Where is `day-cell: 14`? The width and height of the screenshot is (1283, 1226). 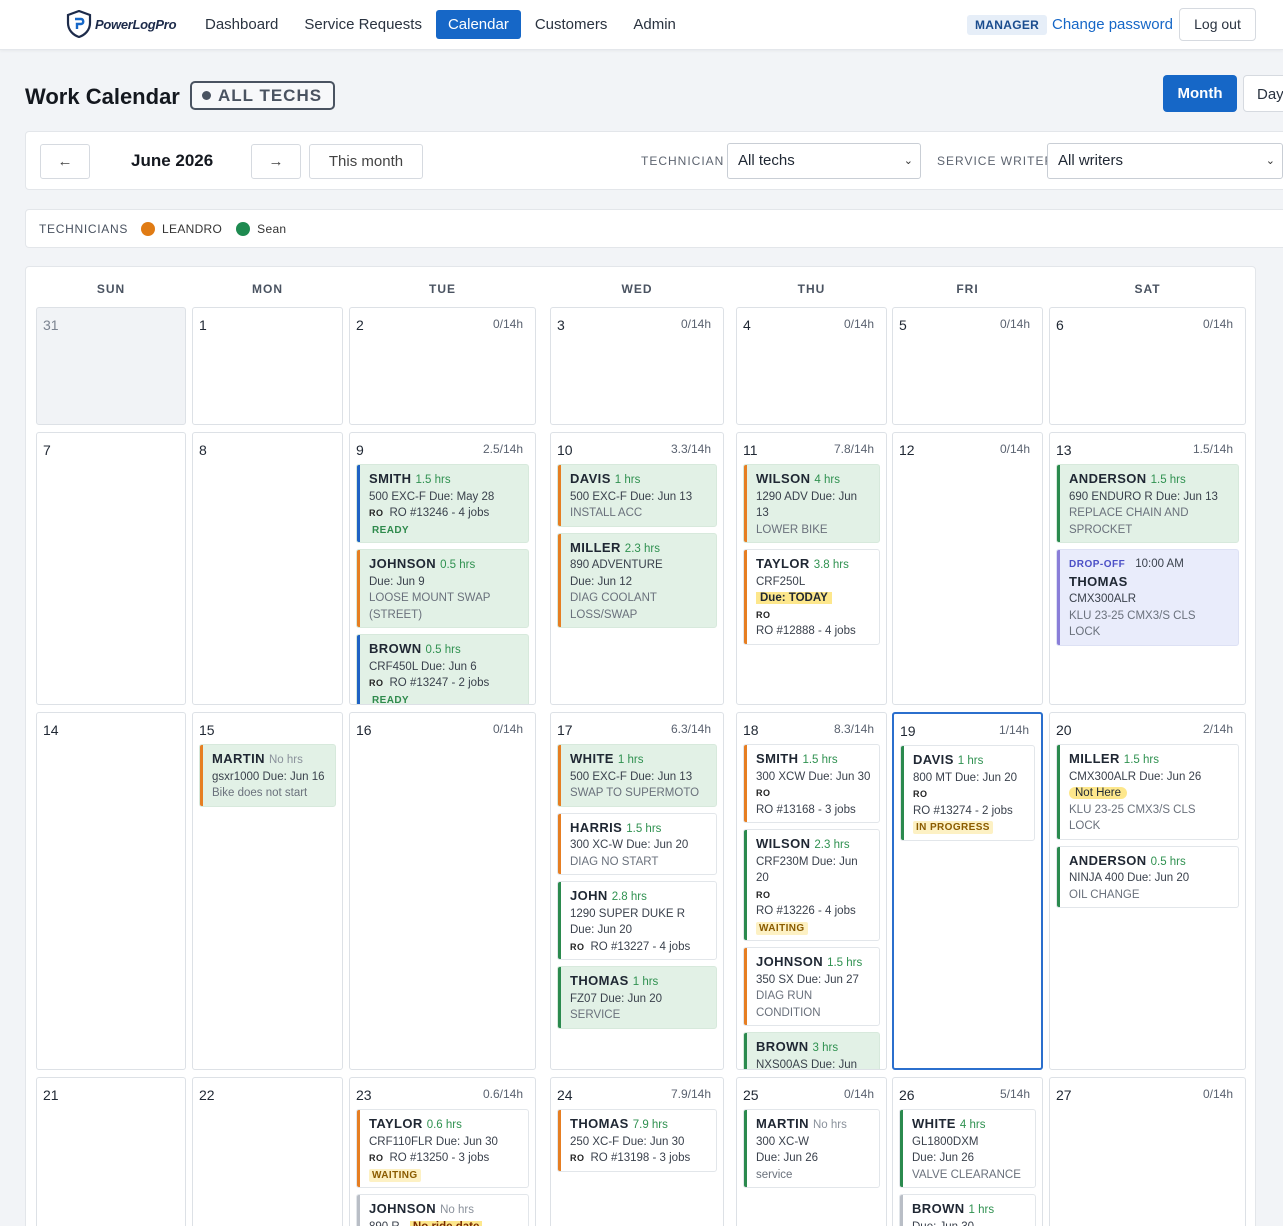 day-cell: 14 is located at coordinates (111, 891).